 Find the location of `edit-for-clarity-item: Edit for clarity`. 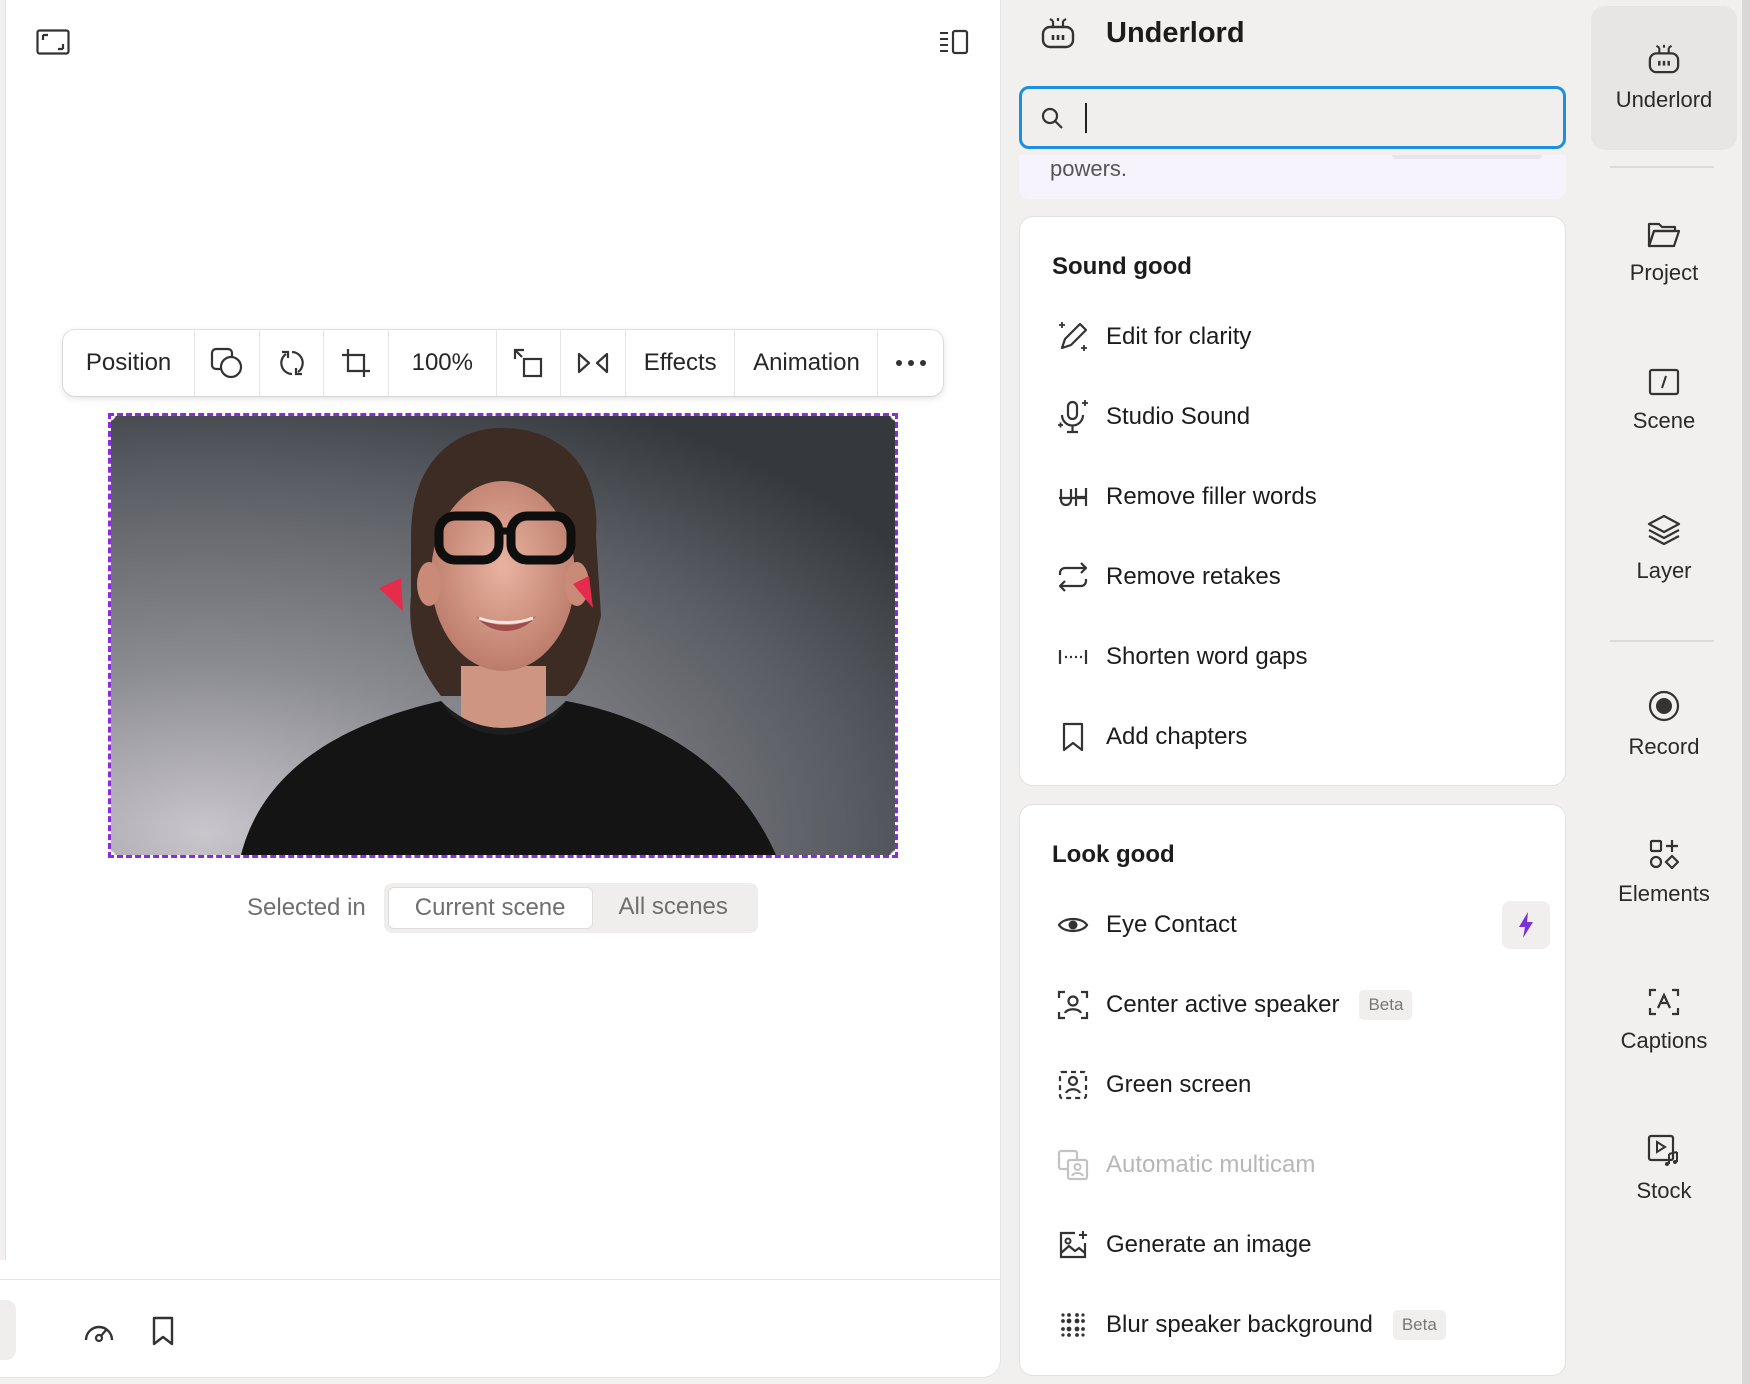

edit-for-clarity-item: Edit for clarity is located at coordinates (1295, 337).